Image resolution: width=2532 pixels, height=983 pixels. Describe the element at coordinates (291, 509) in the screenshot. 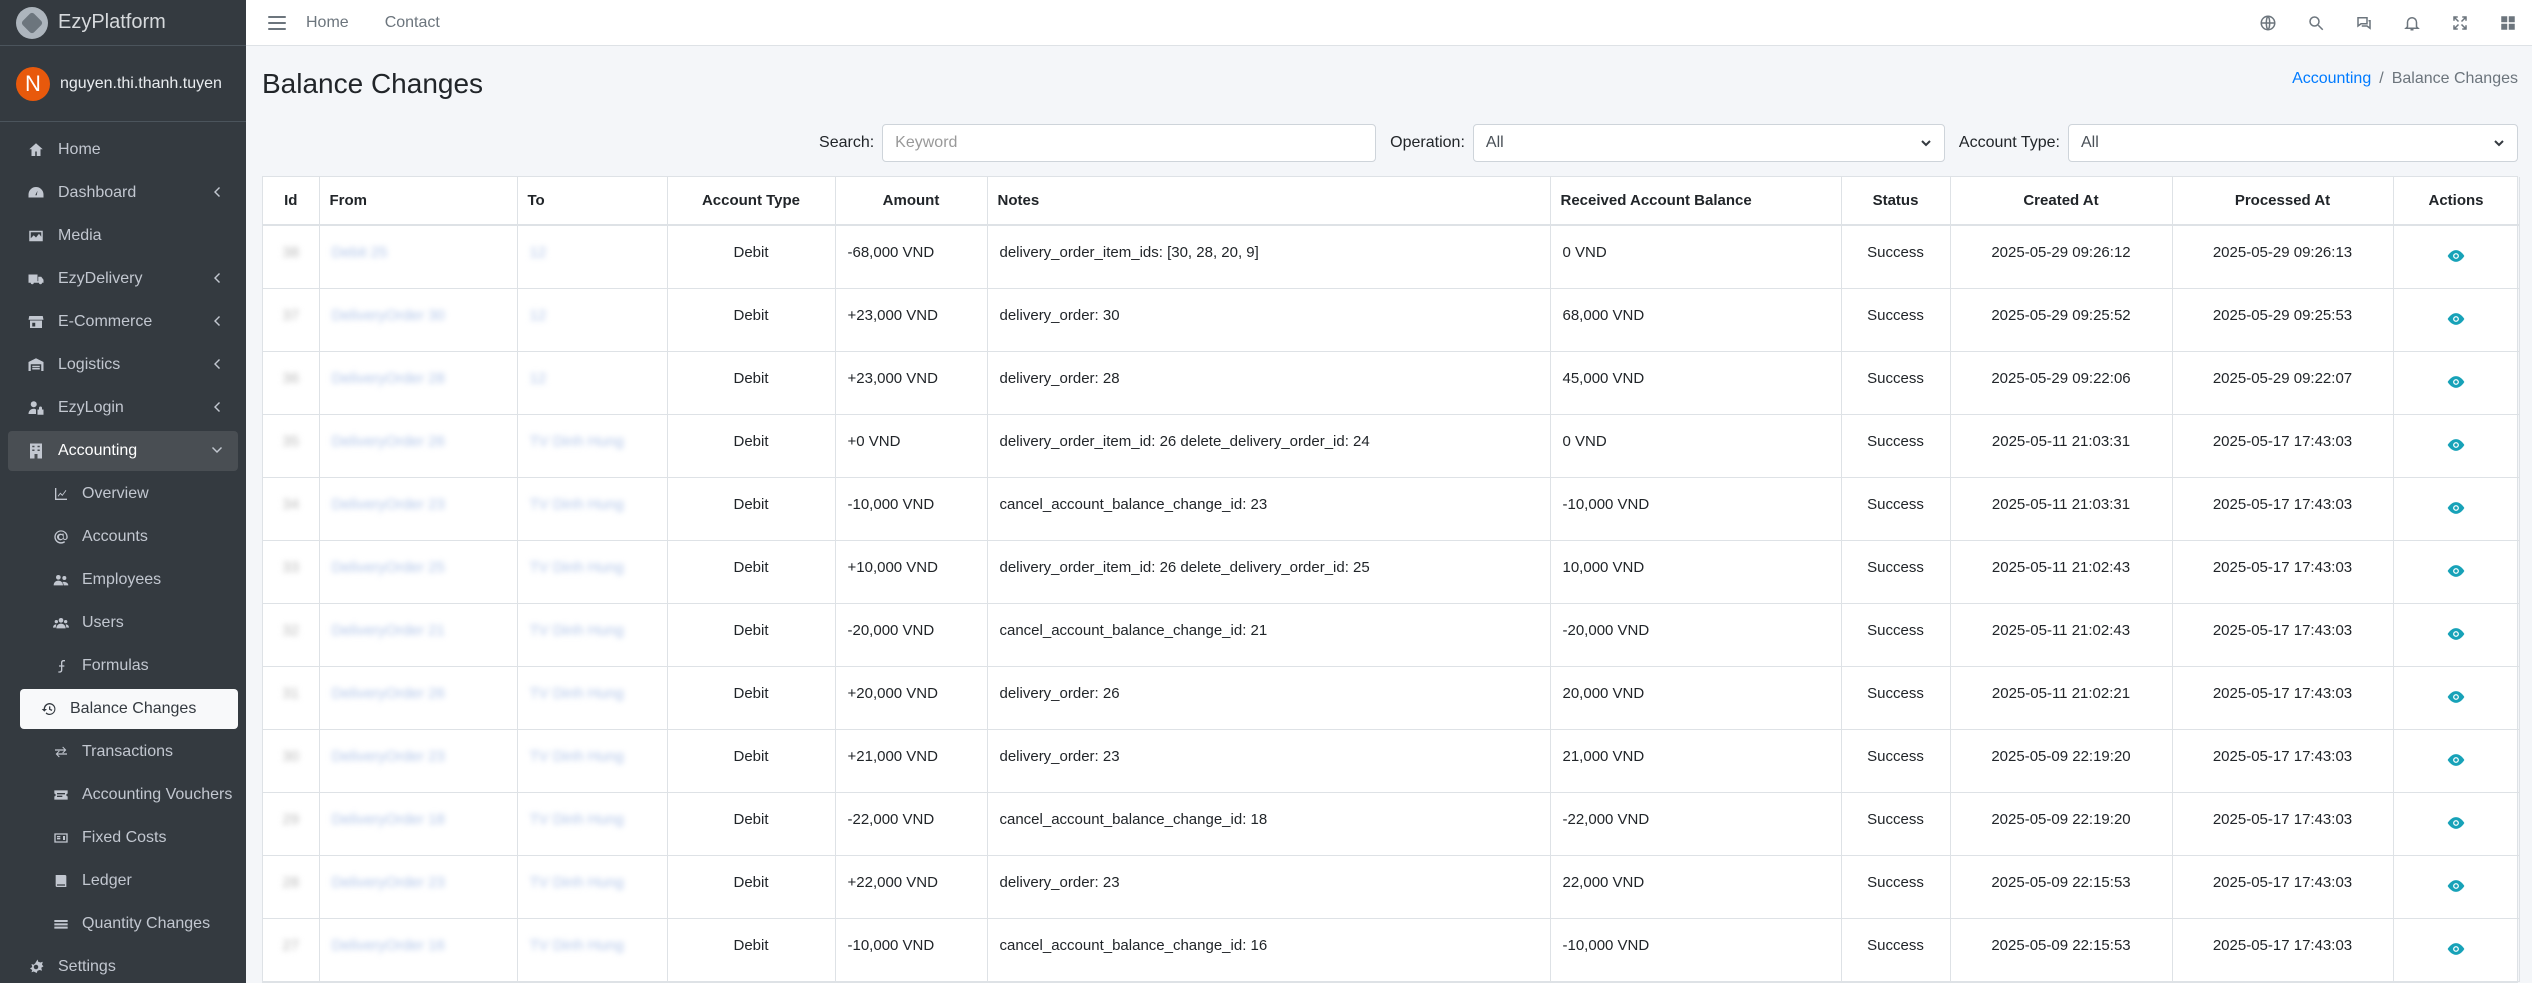

I see `cell-id: 34` at that location.